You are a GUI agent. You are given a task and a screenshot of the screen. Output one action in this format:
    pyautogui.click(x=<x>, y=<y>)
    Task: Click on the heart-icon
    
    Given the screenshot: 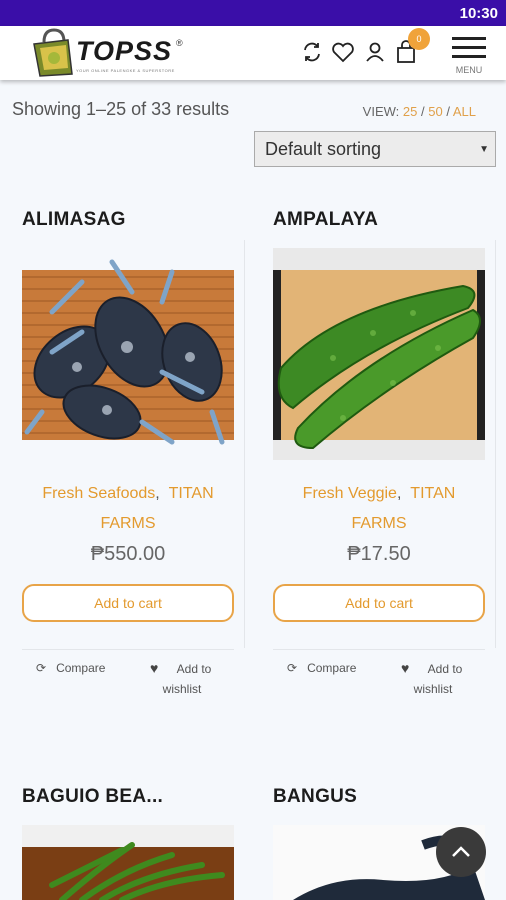 What is the action you would take?
    pyautogui.click(x=343, y=52)
    